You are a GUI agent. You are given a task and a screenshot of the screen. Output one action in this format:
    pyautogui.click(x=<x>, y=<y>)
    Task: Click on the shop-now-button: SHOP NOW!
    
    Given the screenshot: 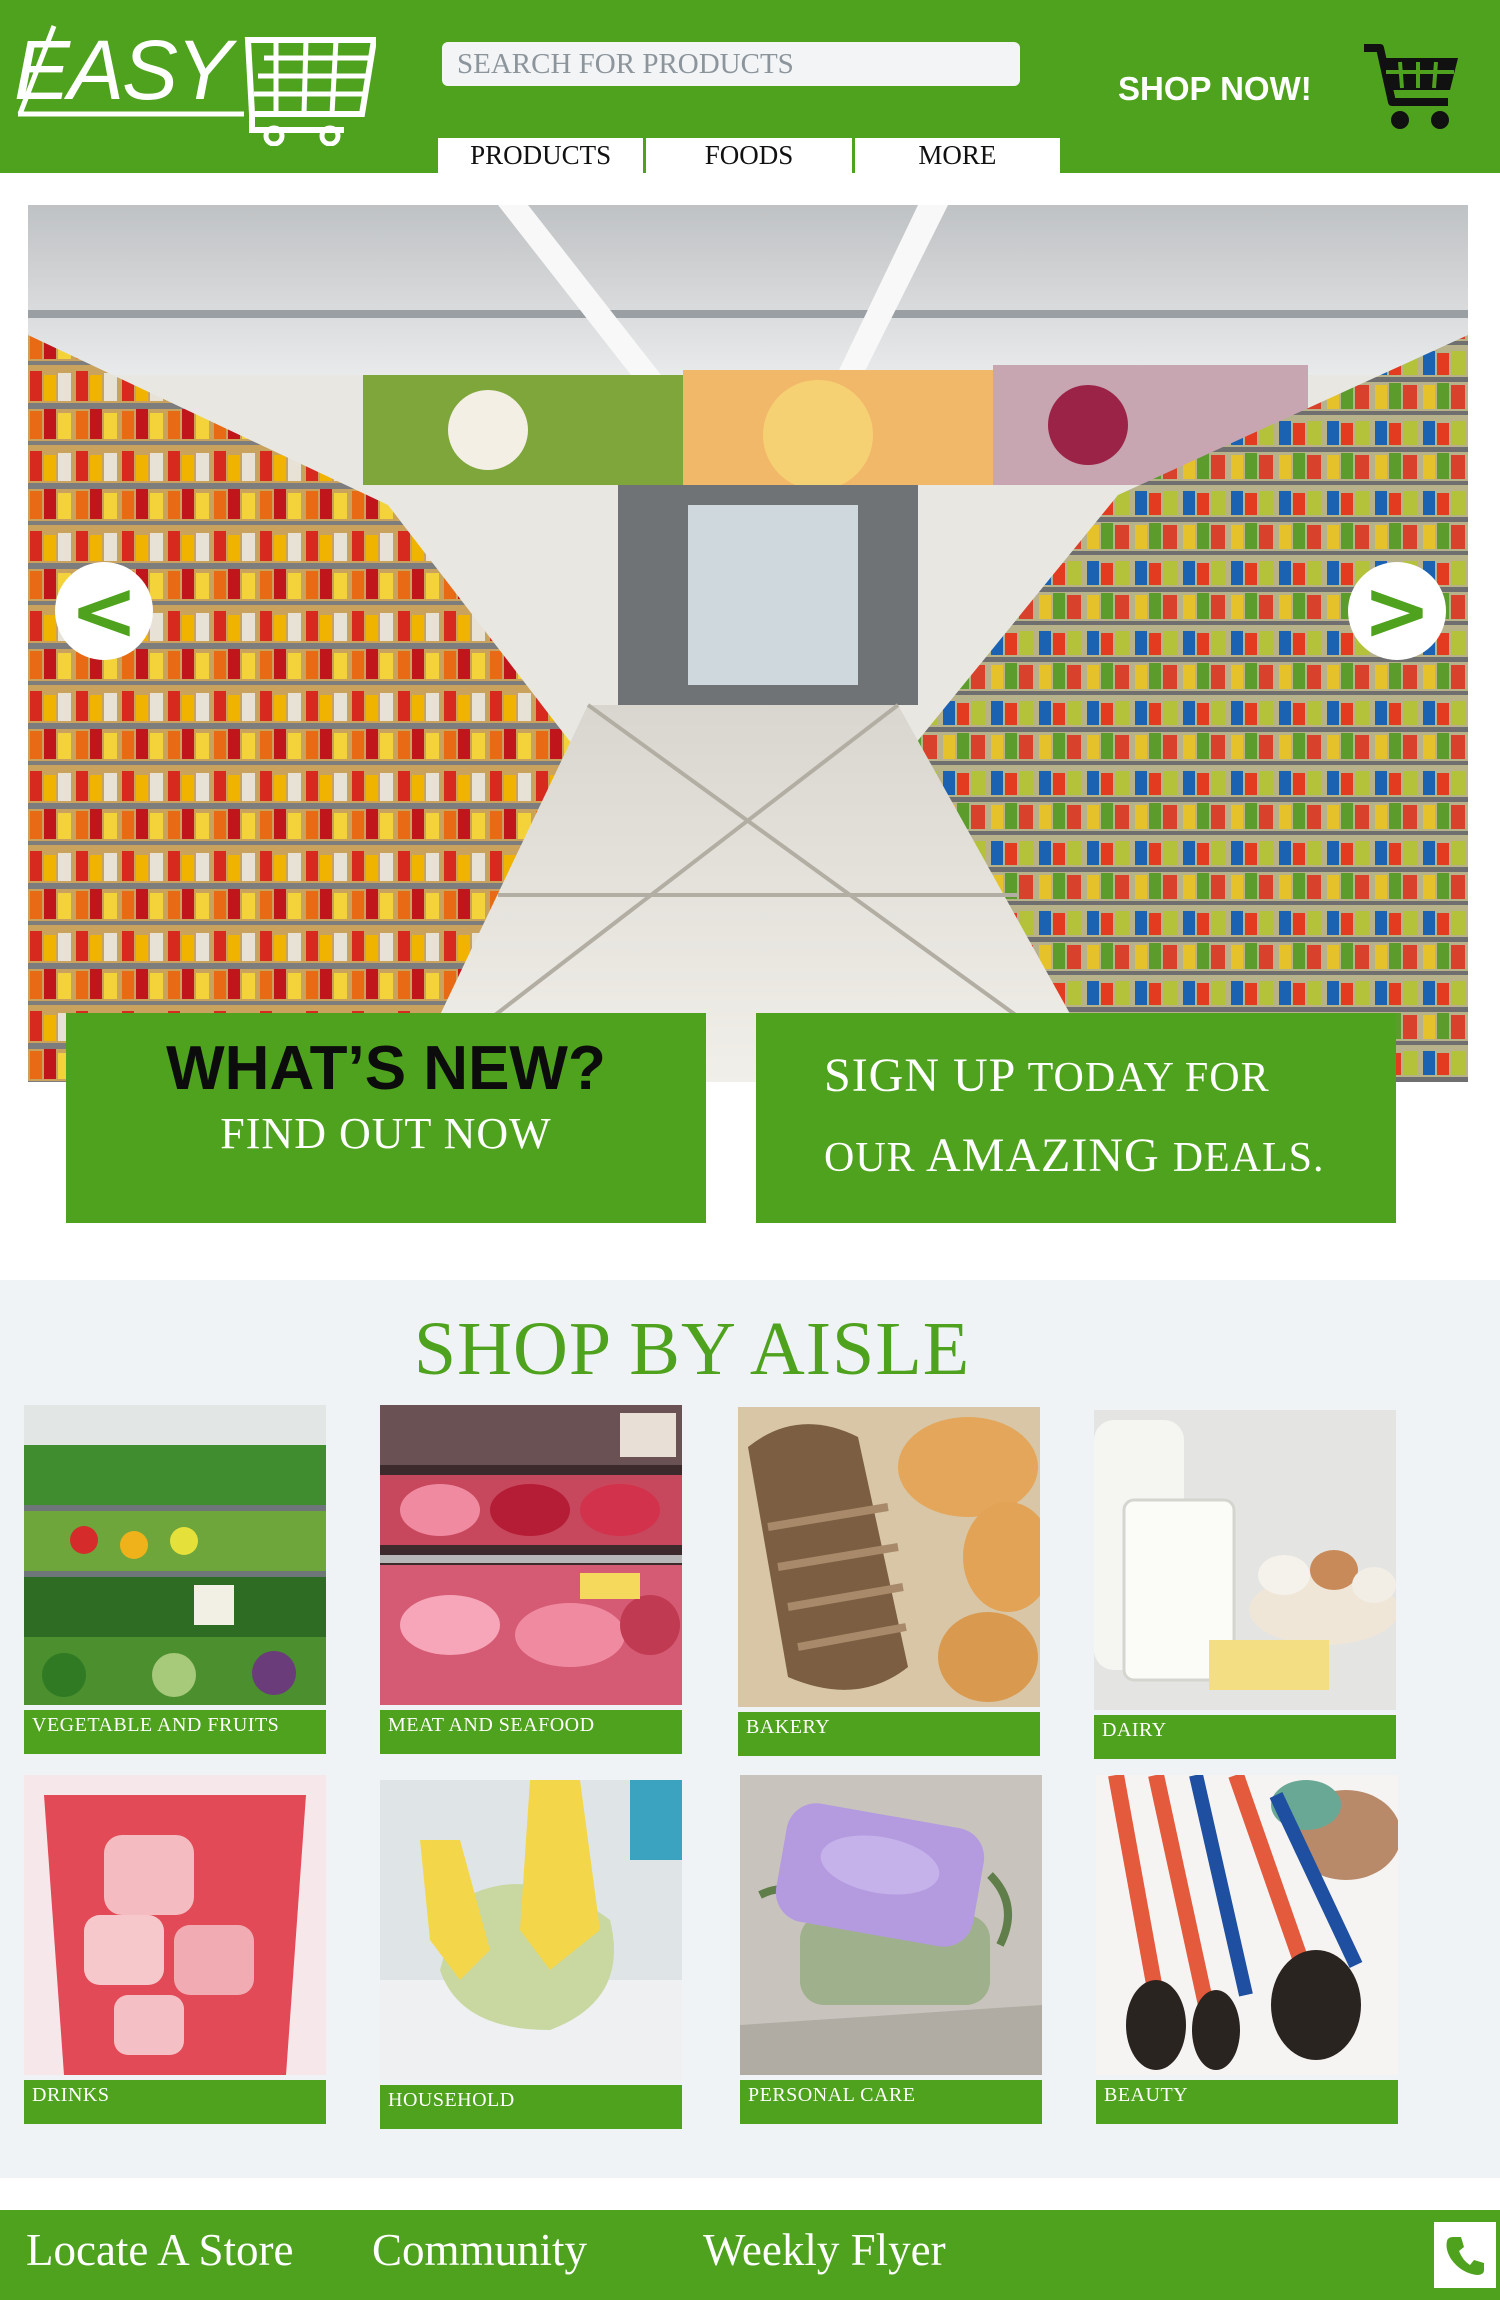 What is the action you would take?
    pyautogui.click(x=1215, y=89)
    